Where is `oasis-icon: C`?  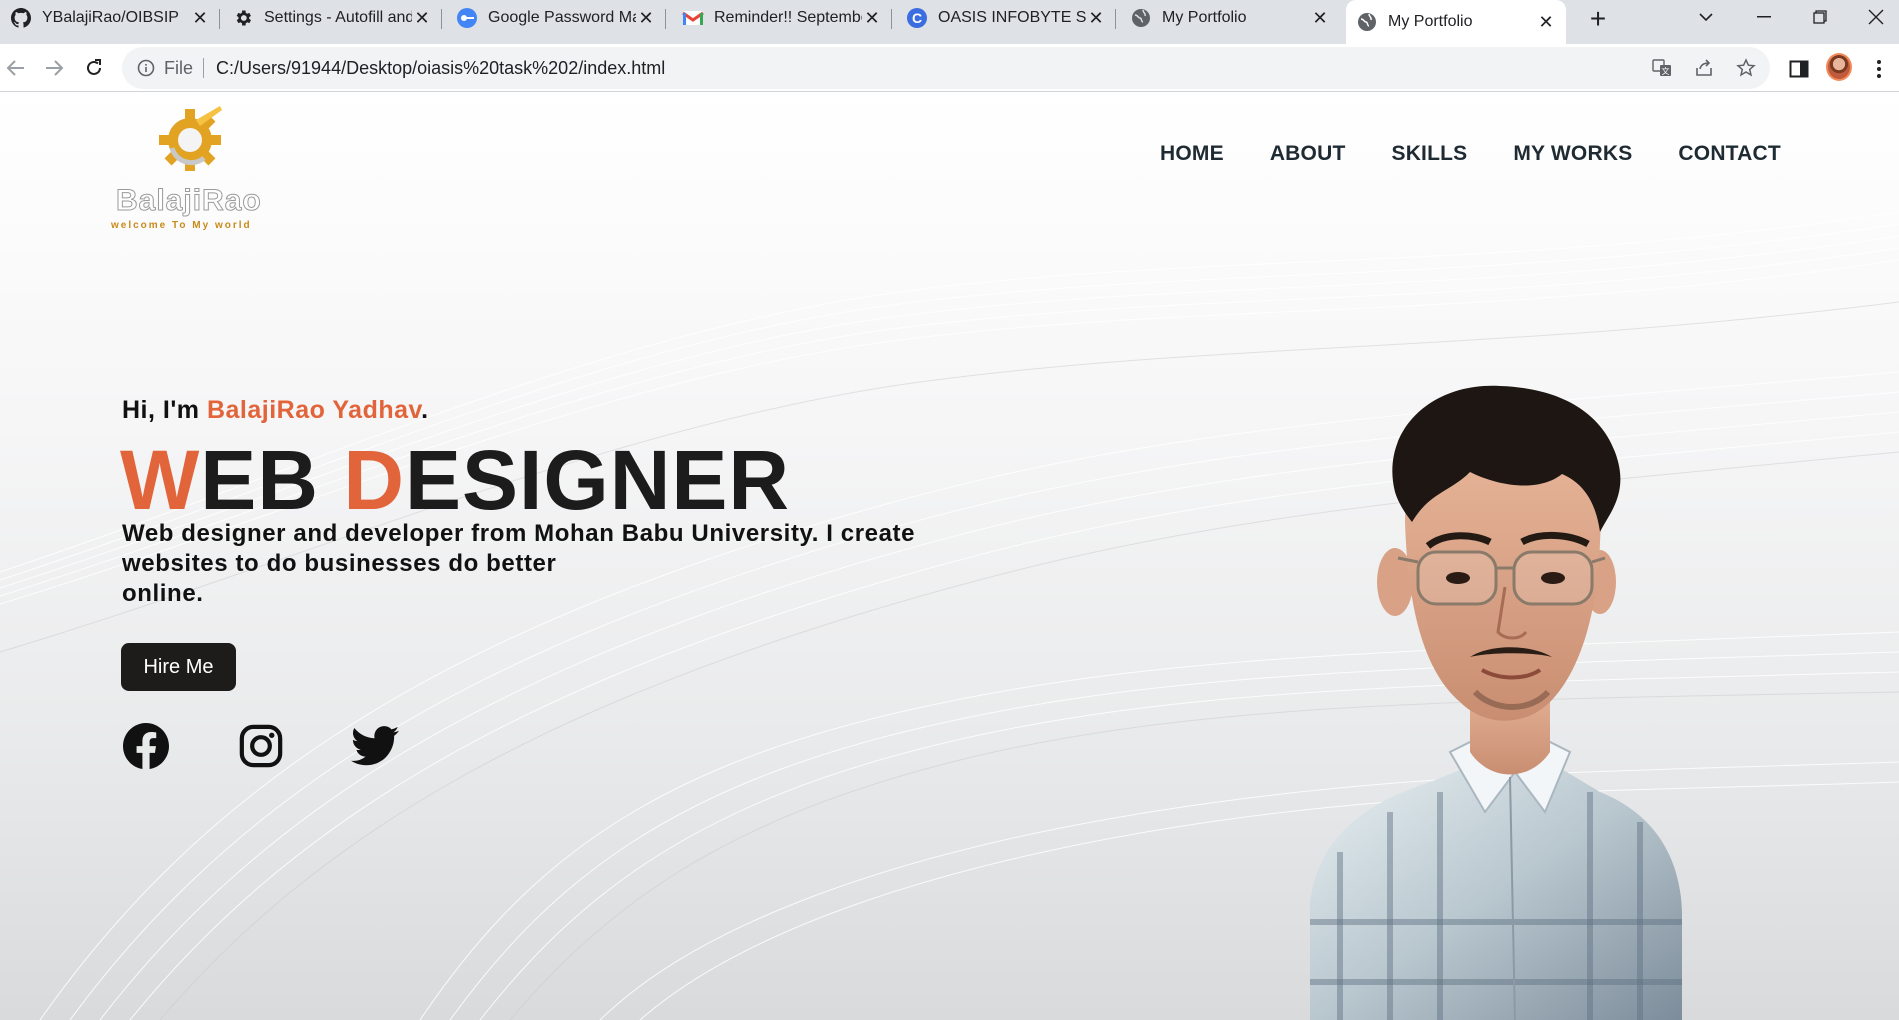
oasis-icon: C is located at coordinates (917, 18).